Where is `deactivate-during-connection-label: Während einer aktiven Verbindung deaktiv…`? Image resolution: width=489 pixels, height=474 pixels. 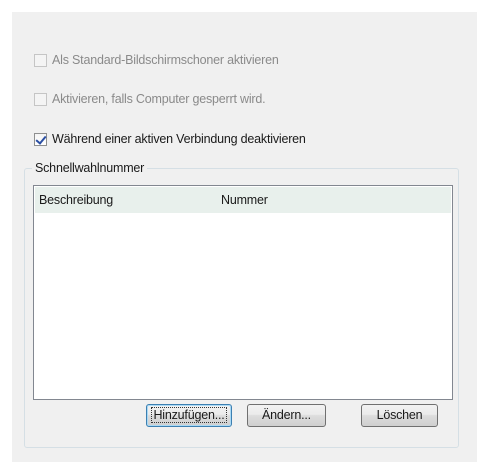
deactivate-during-connection-label: Während einer aktiven Verbindung deaktiv… is located at coordinates (179, 139).